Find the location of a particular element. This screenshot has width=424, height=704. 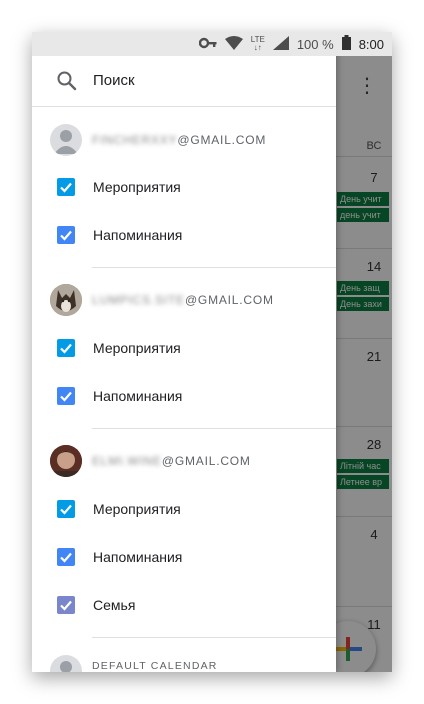

calendar-item-family: Семья is located at coordinates (184, 605).